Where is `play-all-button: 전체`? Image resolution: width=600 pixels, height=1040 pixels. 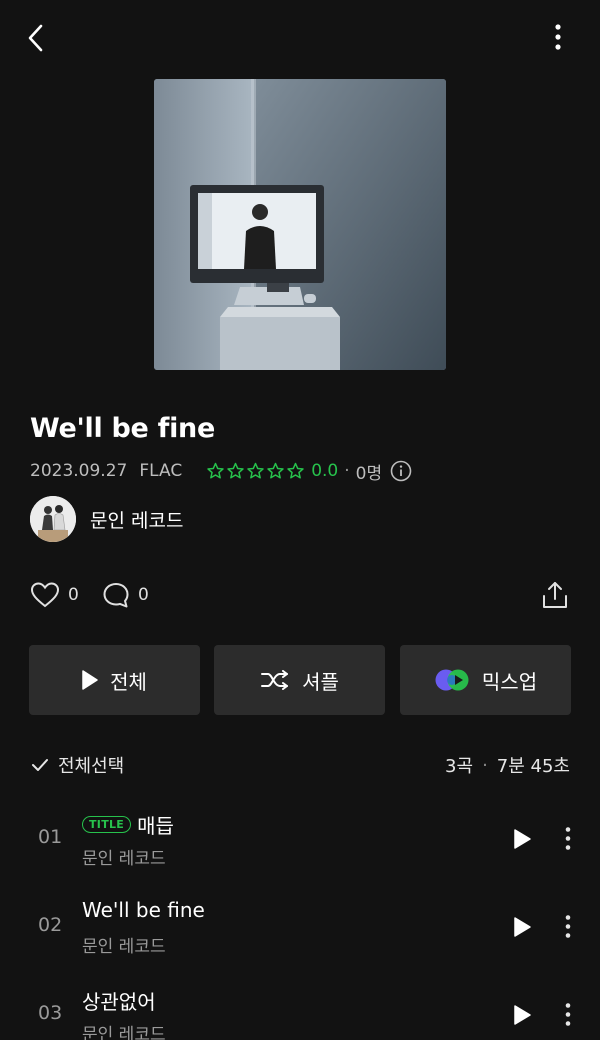 play-all-button: 전체 is located at coordinates (114, 680).